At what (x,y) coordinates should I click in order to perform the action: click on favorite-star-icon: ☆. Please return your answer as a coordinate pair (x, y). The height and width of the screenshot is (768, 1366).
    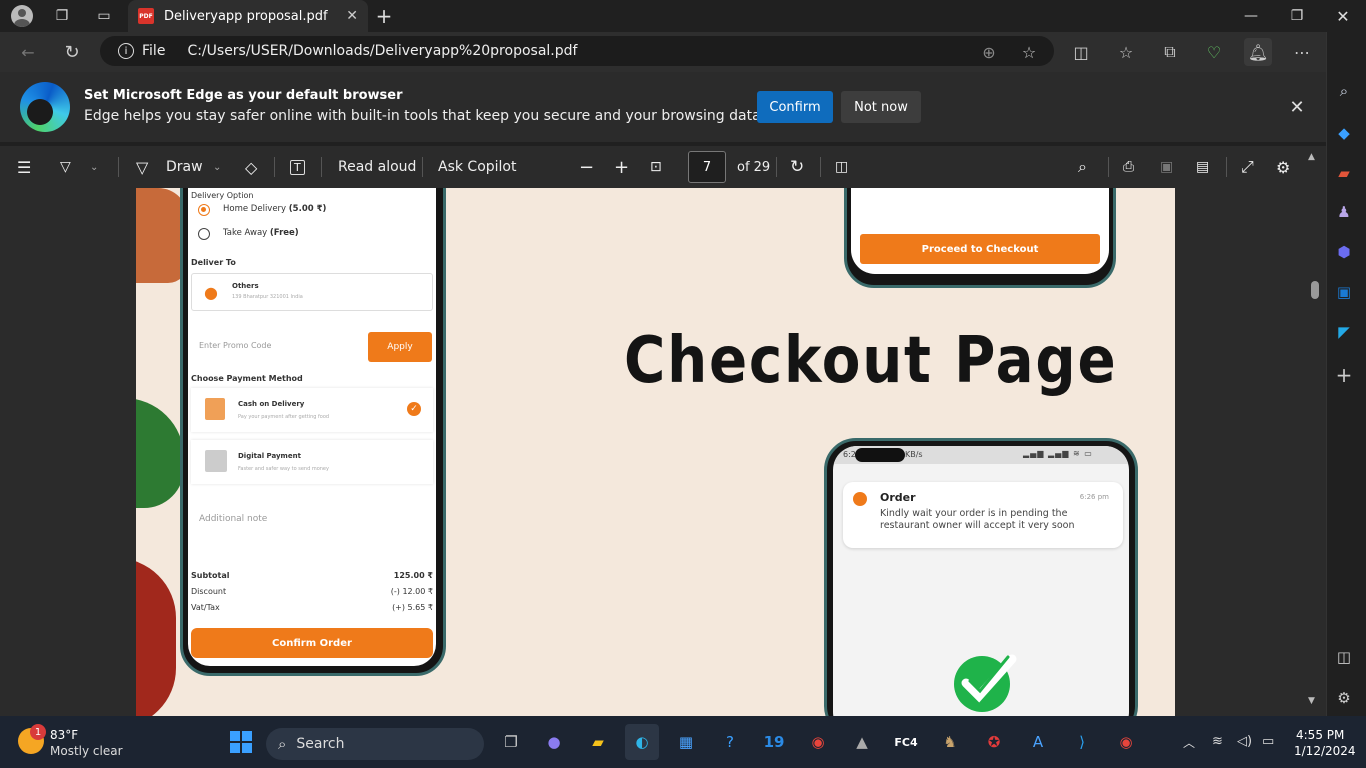
    Looking at the image, I should click on (1029, 52).